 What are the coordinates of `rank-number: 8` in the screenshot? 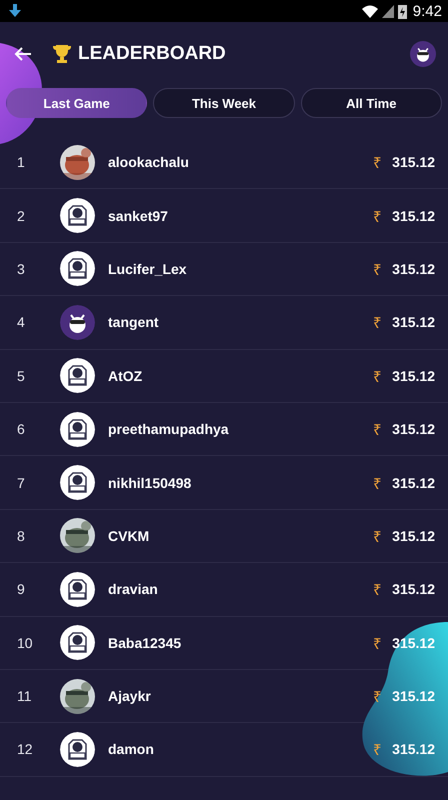 It's located at (21, 536).